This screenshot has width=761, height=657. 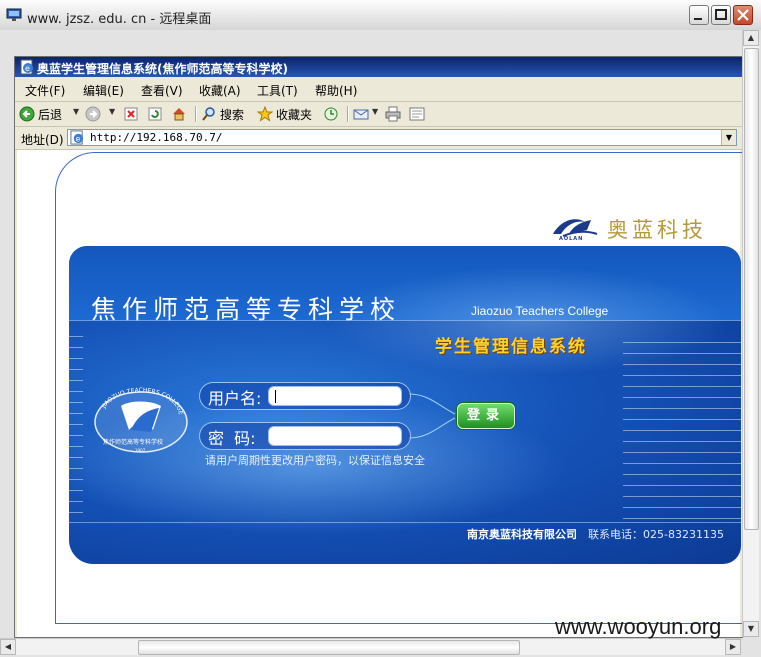 What do you see at coordinates (375, 111) in the screenshot?
I see `mail-dropdown-icon: ▼` at bounding box center [375, 111].